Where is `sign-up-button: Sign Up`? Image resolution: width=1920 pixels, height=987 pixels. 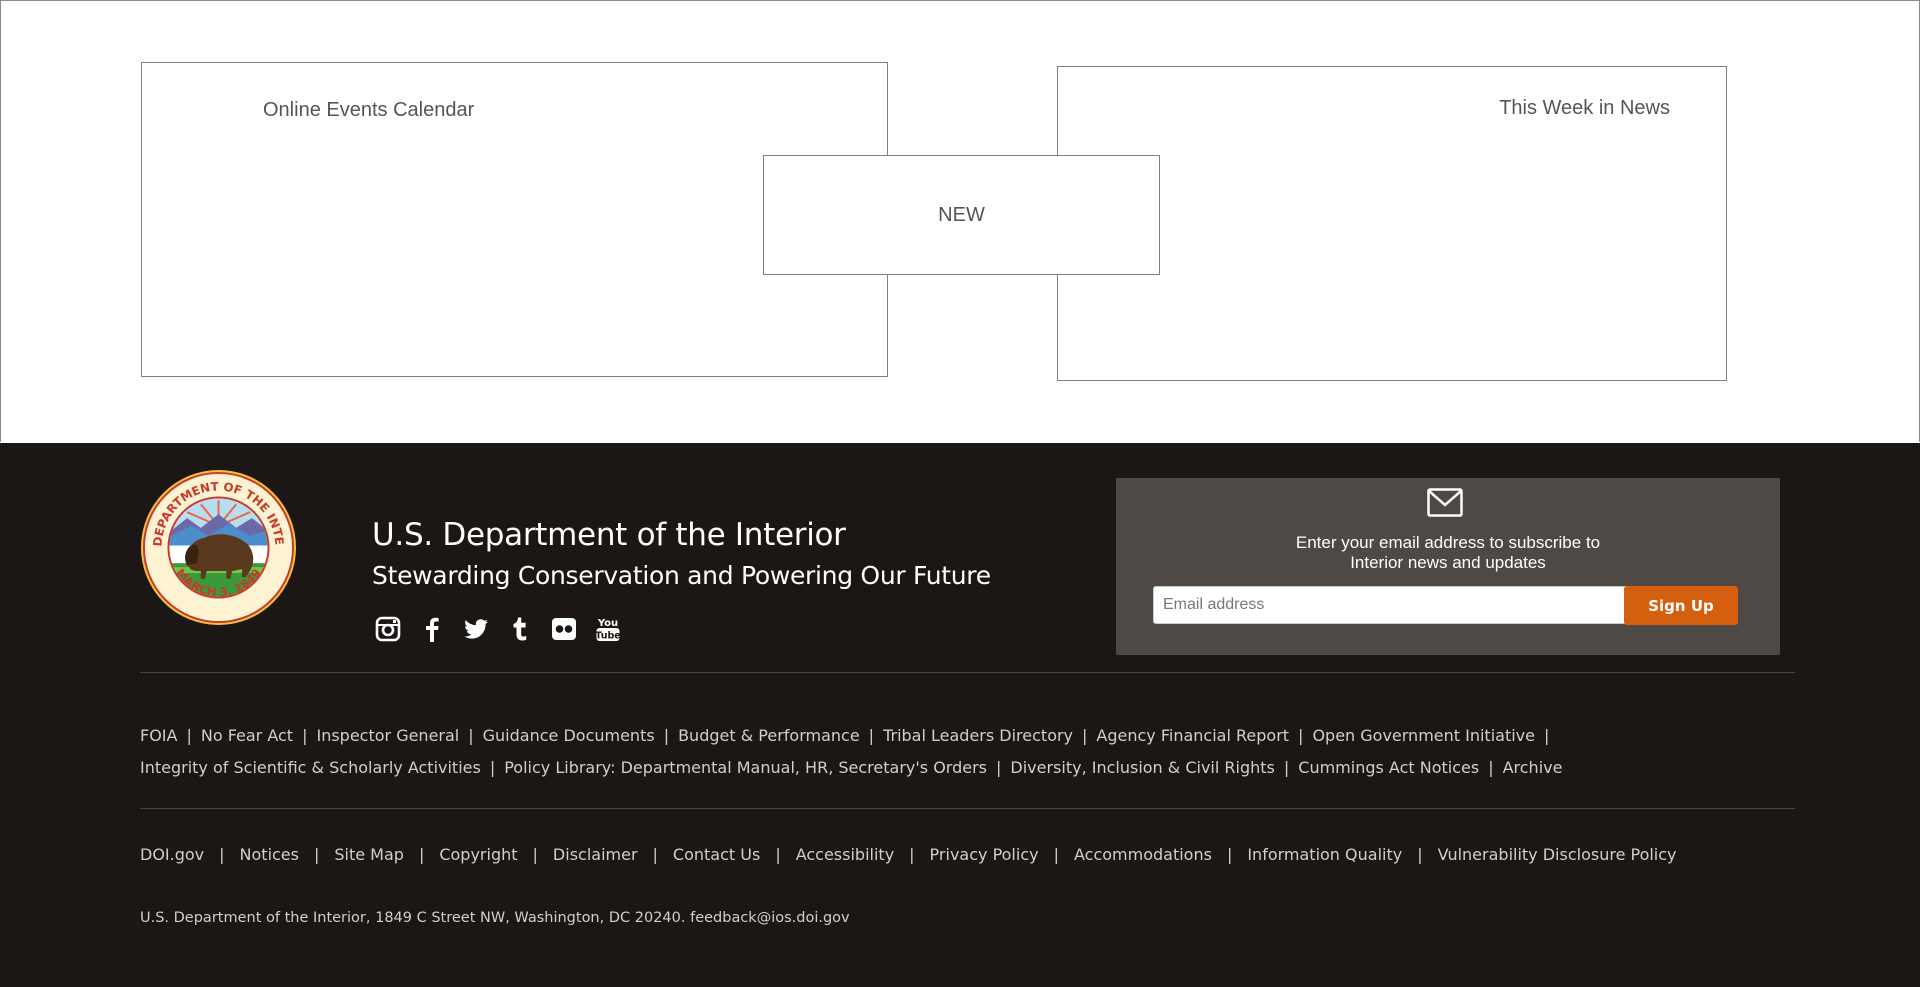
sign-up-button: Sign Up is located at coordinates (1681, 605).